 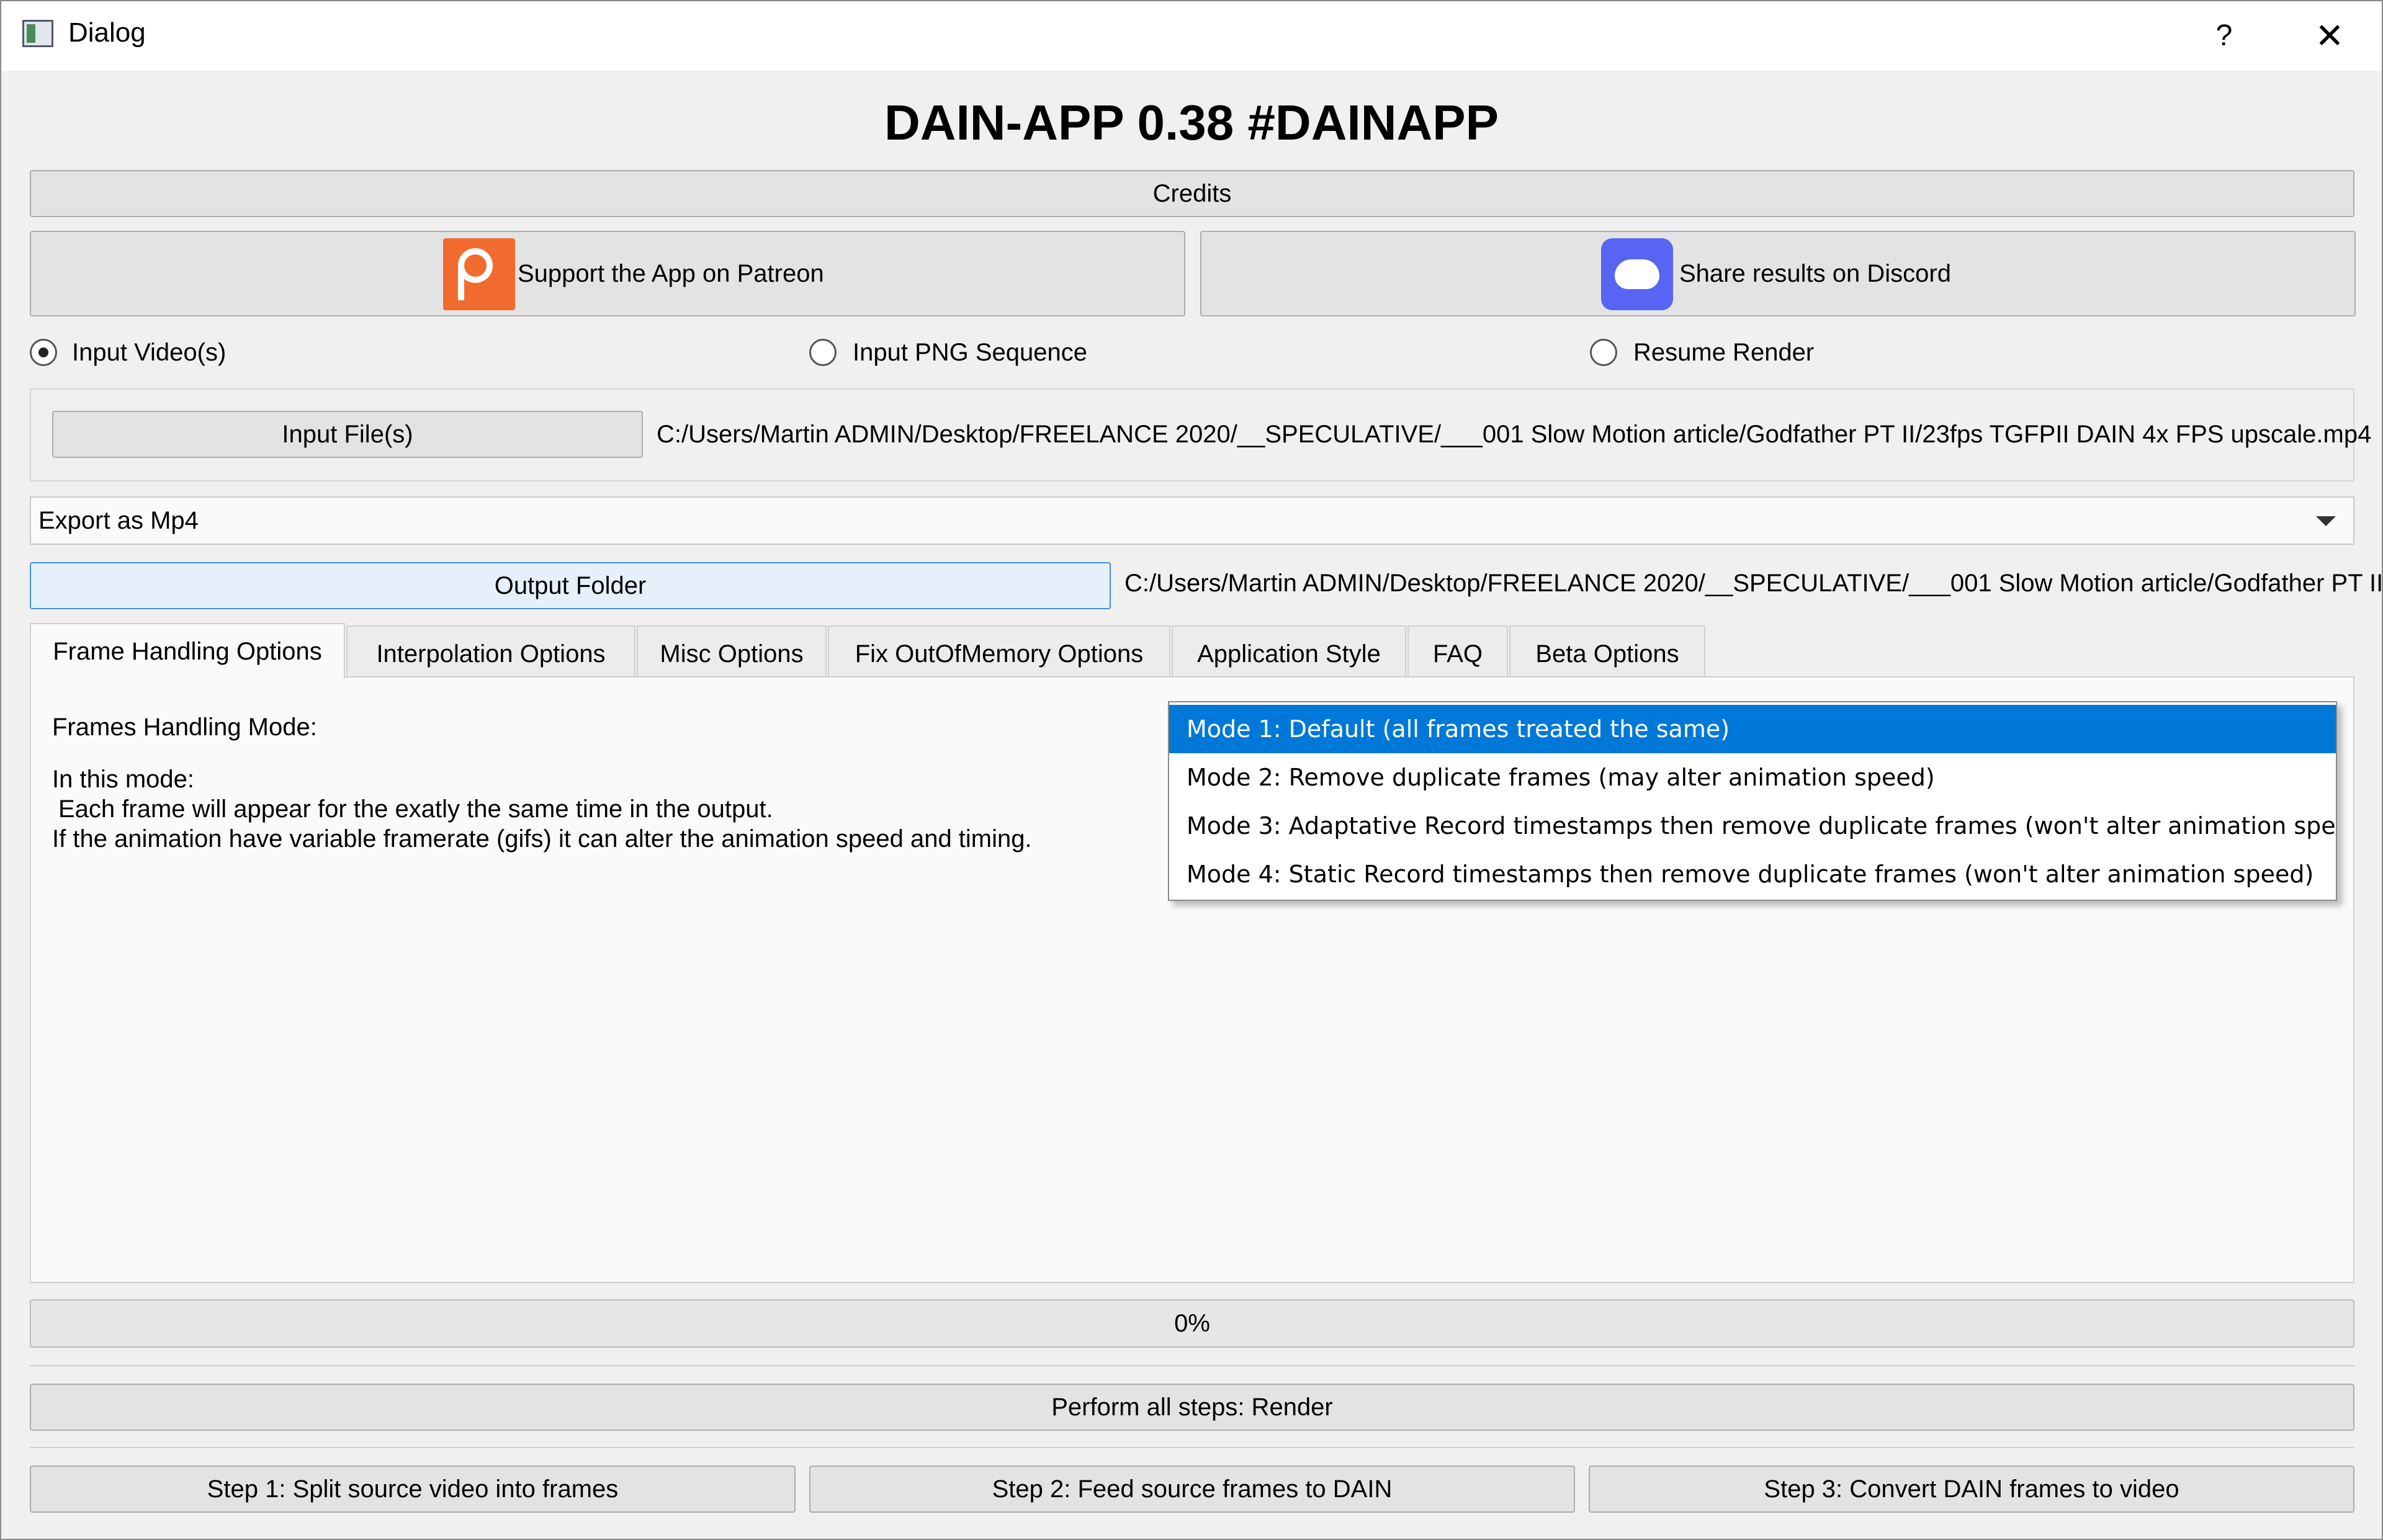 I want to click on app-icon, so click(x=37, y=33).